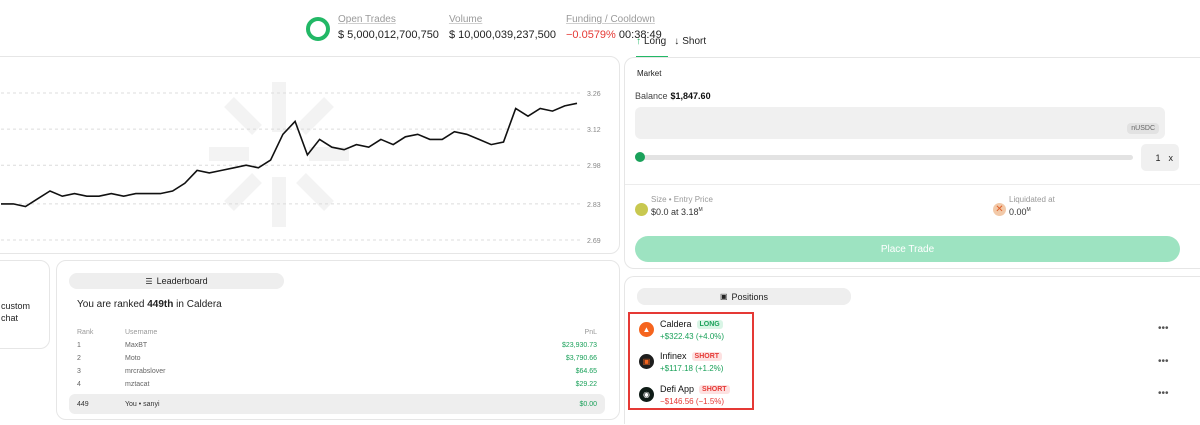 The image size is (1200, 425). What do you see at coordinates (655, 41) in the screenshot?
I see `tab-long-label: Long` at bounding box center [655, 41].